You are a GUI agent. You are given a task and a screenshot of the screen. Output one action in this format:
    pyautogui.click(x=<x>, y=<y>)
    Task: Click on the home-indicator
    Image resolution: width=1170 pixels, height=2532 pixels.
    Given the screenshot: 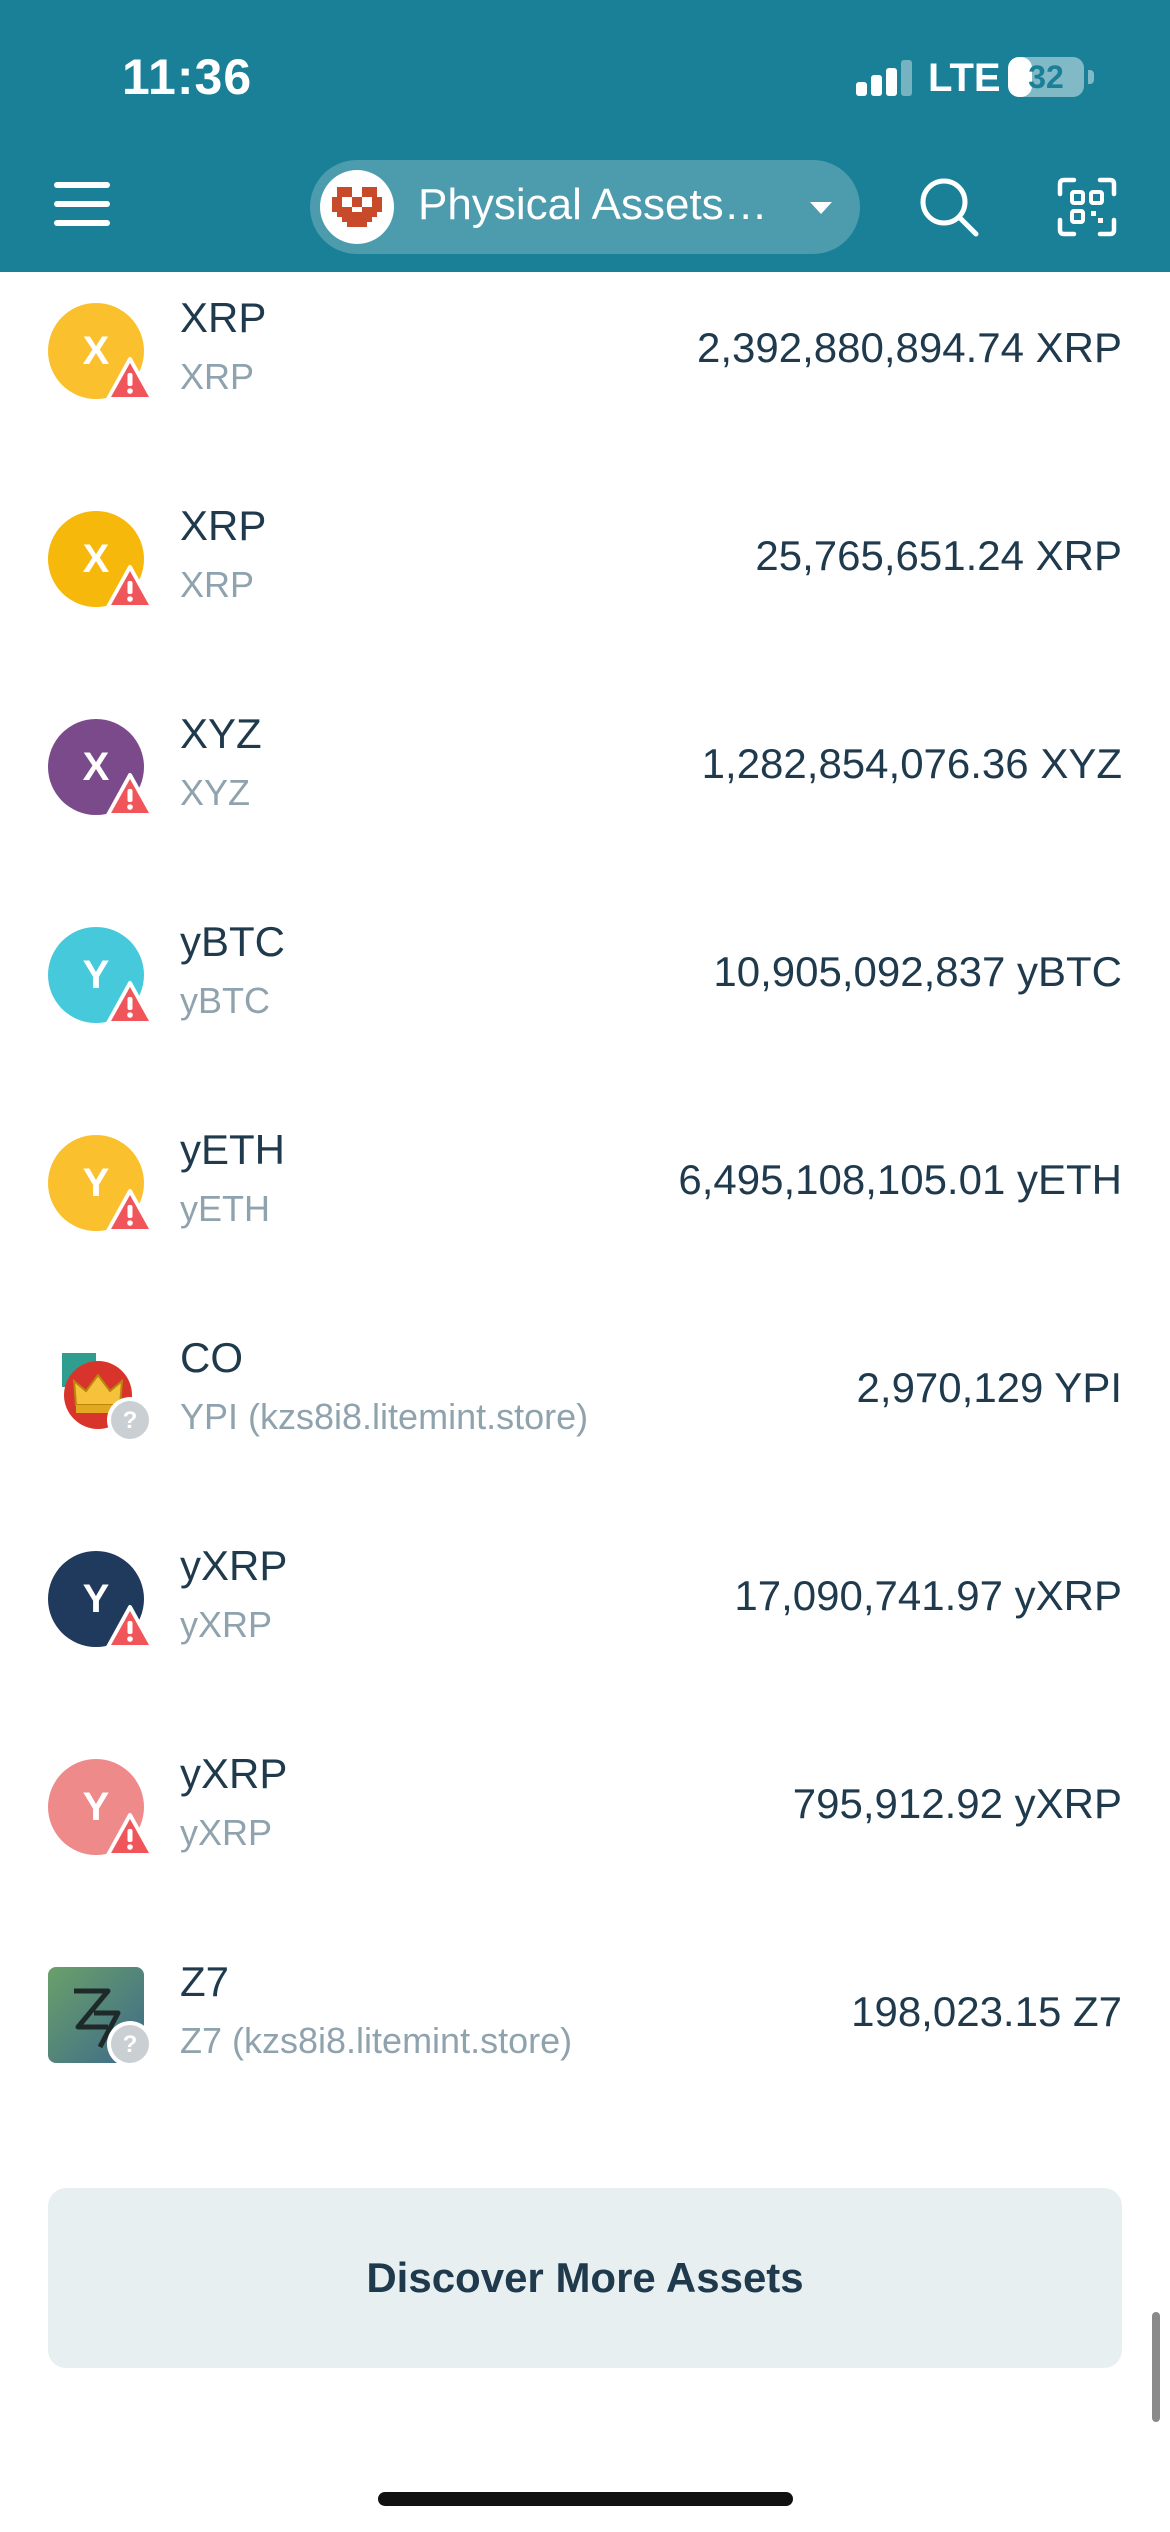 What is the action you would take?
    pyautogui.click(x=585, y=2499)
    